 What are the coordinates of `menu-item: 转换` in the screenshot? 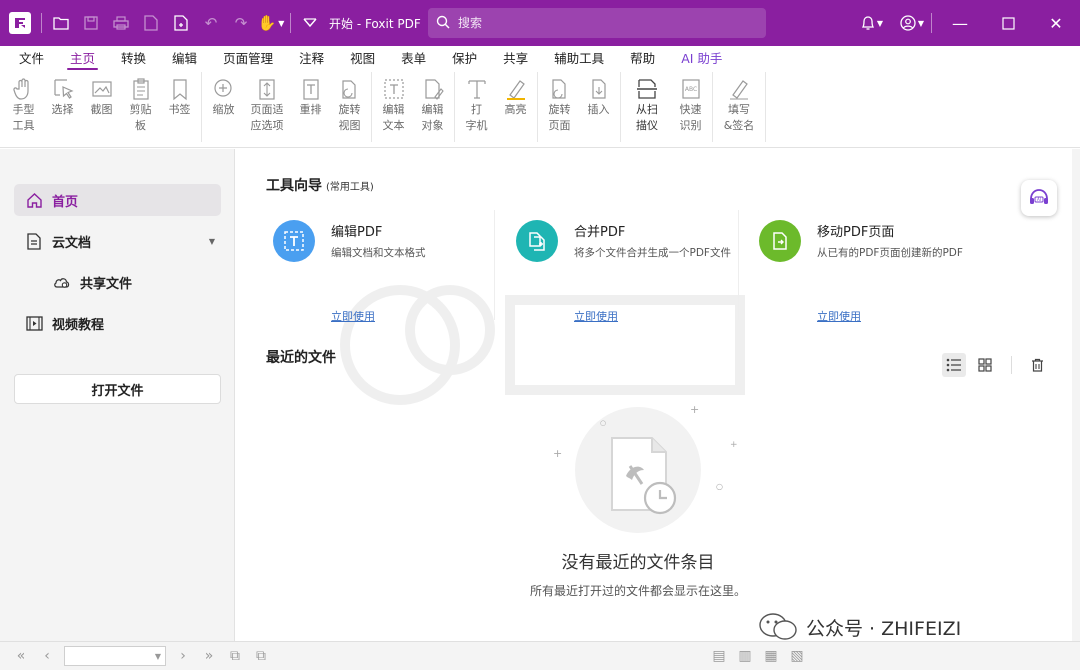 It's located at (133, 59).